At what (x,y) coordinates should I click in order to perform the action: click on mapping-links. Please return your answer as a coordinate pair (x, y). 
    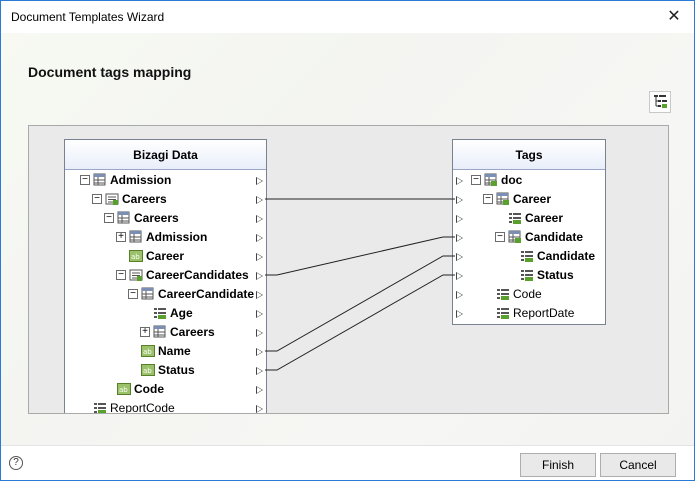
    Looking at the image, I should click on (360, 284).